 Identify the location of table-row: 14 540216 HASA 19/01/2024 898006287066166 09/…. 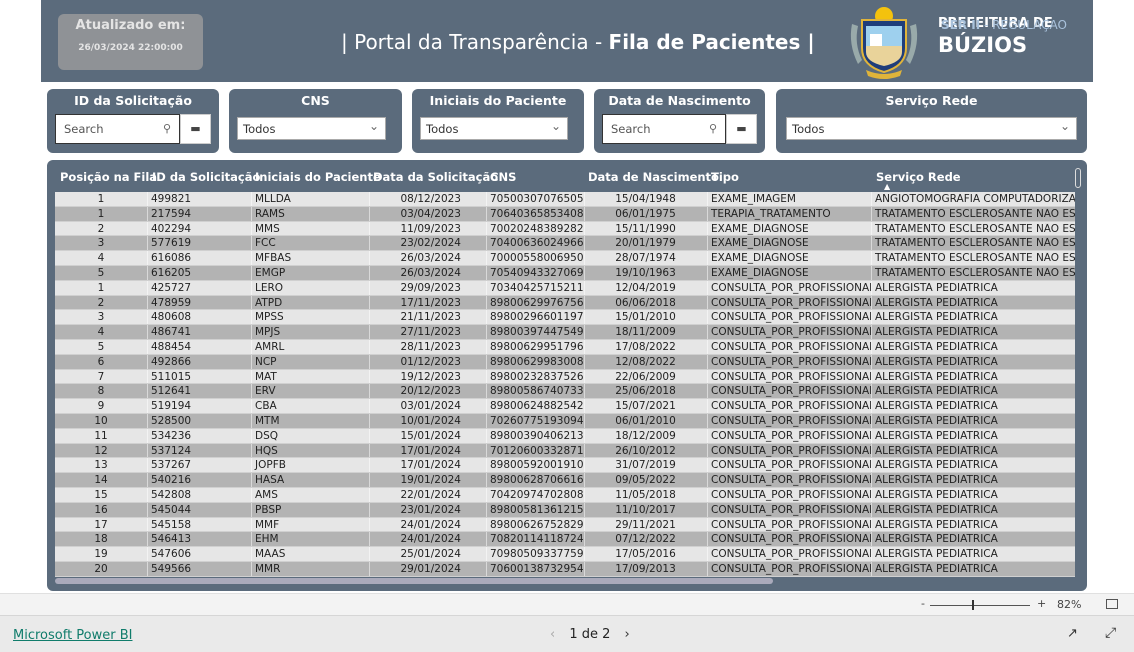
(565, 480).